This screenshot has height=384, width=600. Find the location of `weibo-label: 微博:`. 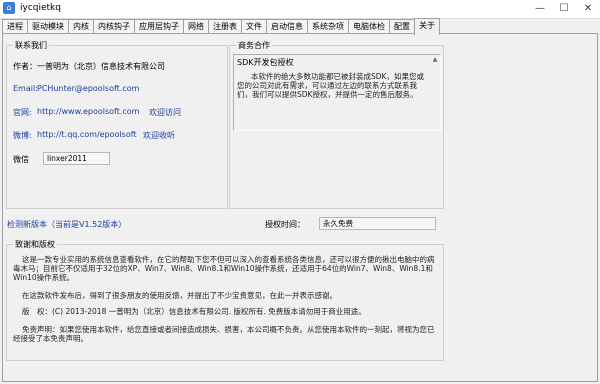

weibo-label: 微博: is located at coordinates (22, 135).